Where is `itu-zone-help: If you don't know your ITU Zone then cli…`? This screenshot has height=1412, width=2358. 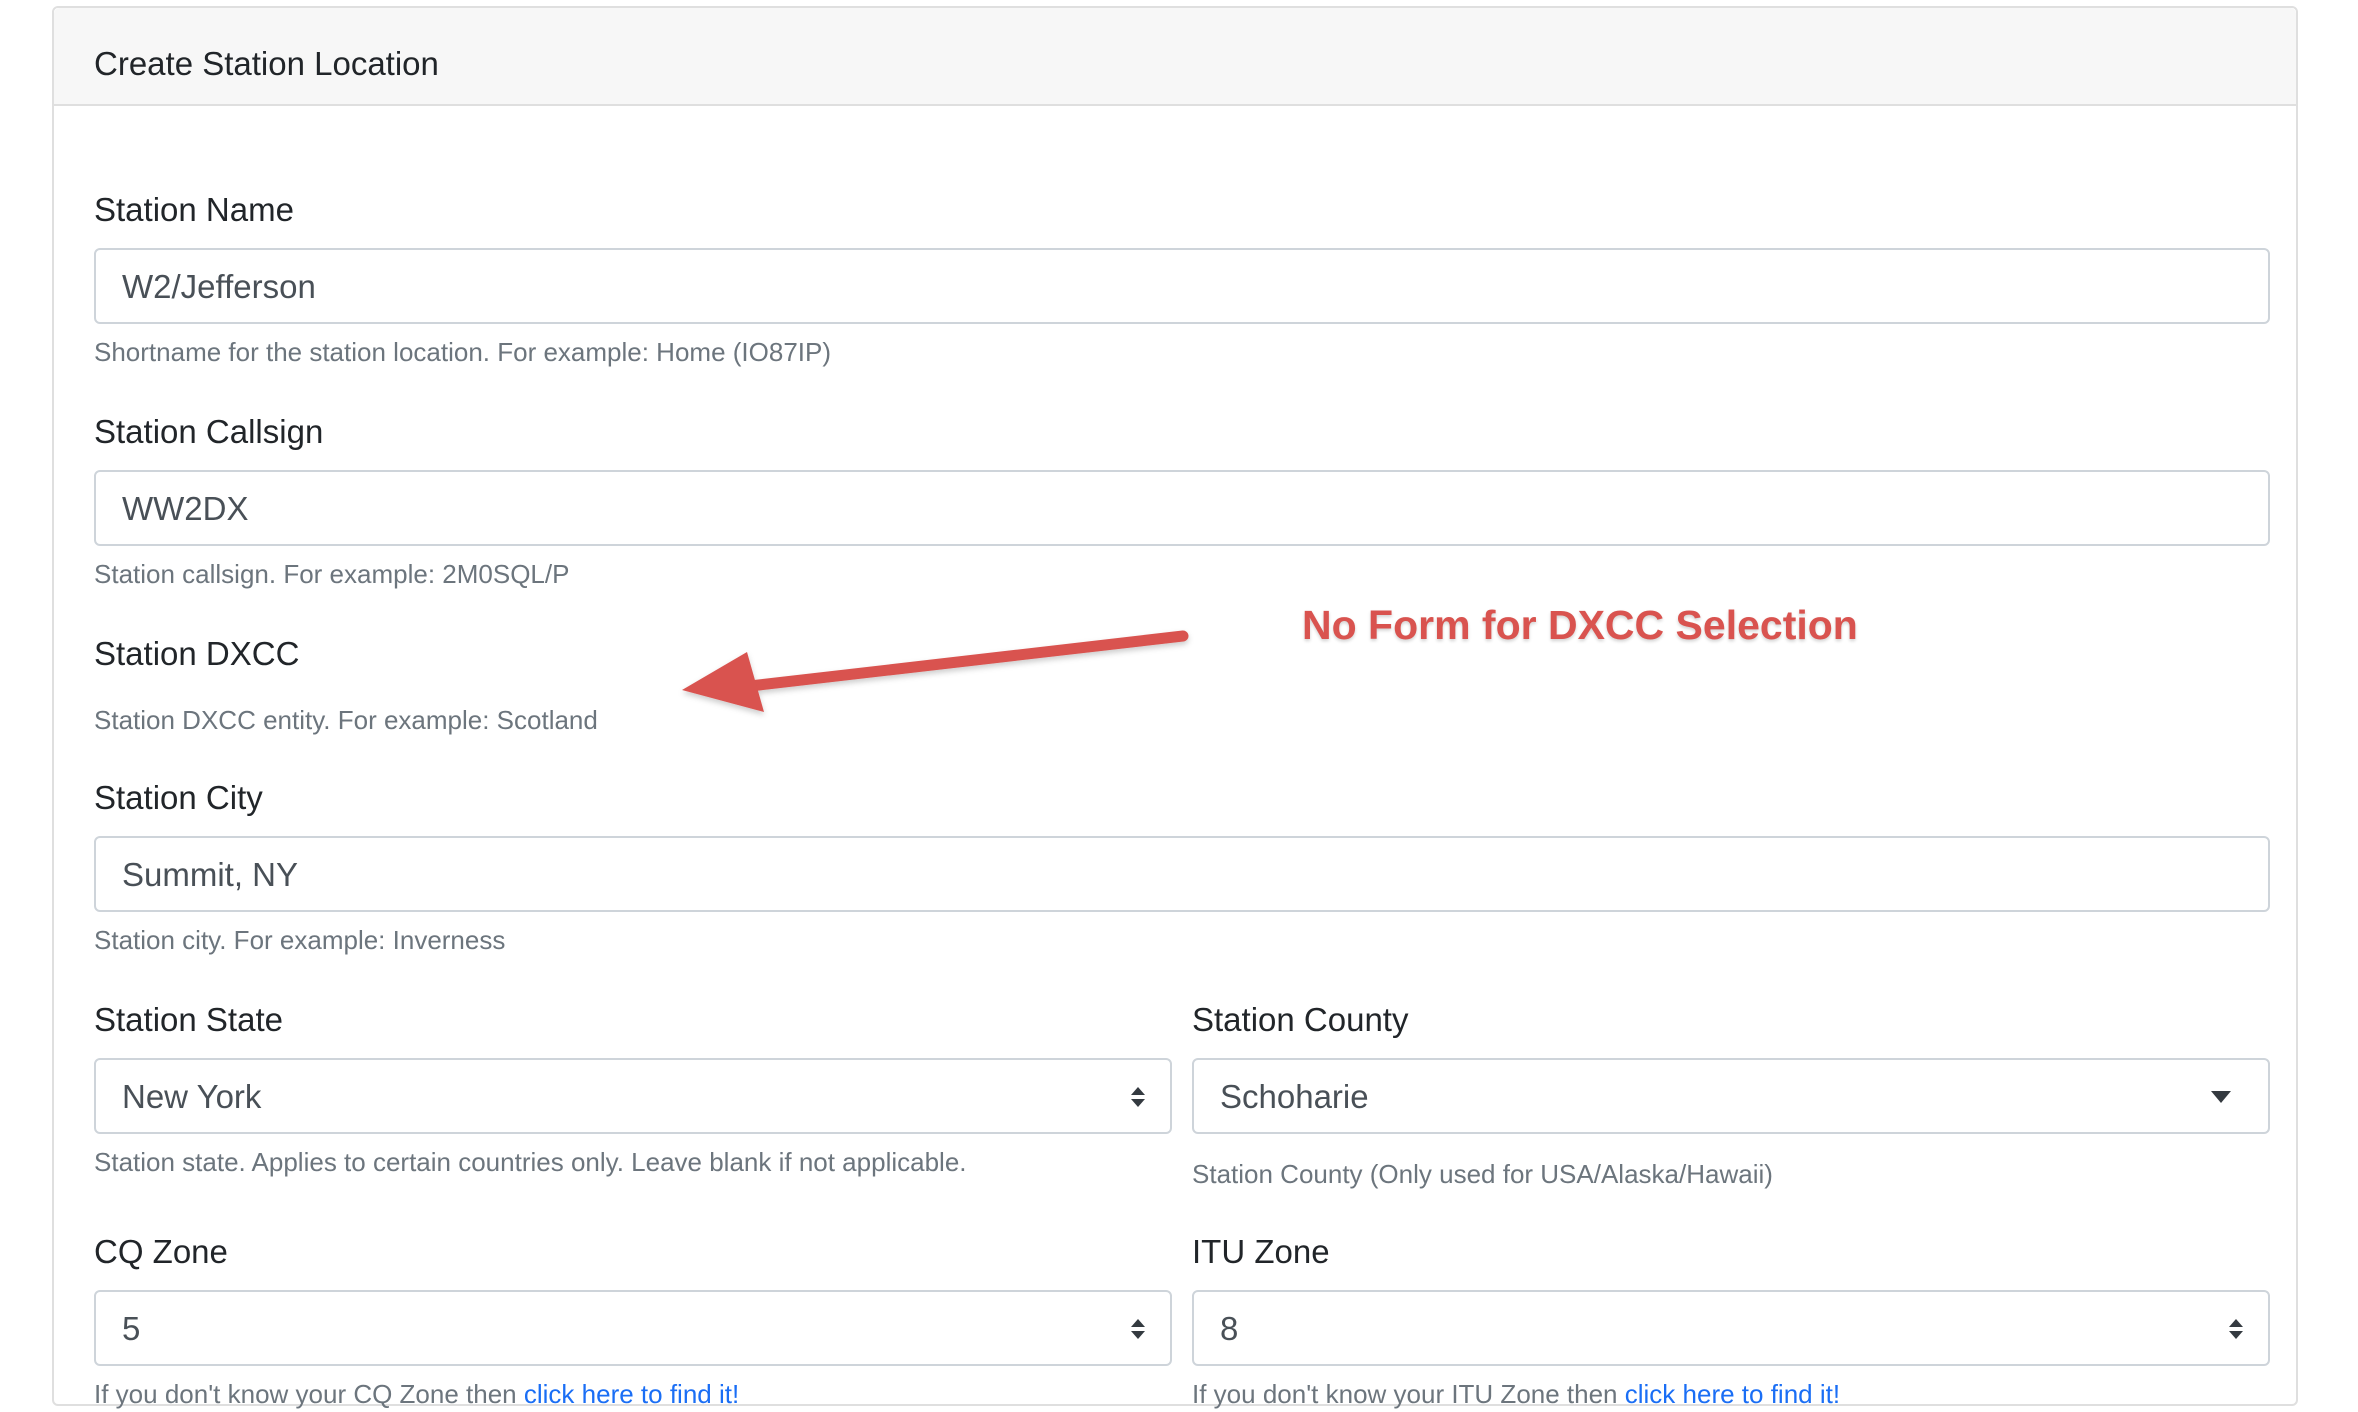 itu-zone-help: If you don't know your ITU Zone then cli… is located at coordinates (1516, 1394).